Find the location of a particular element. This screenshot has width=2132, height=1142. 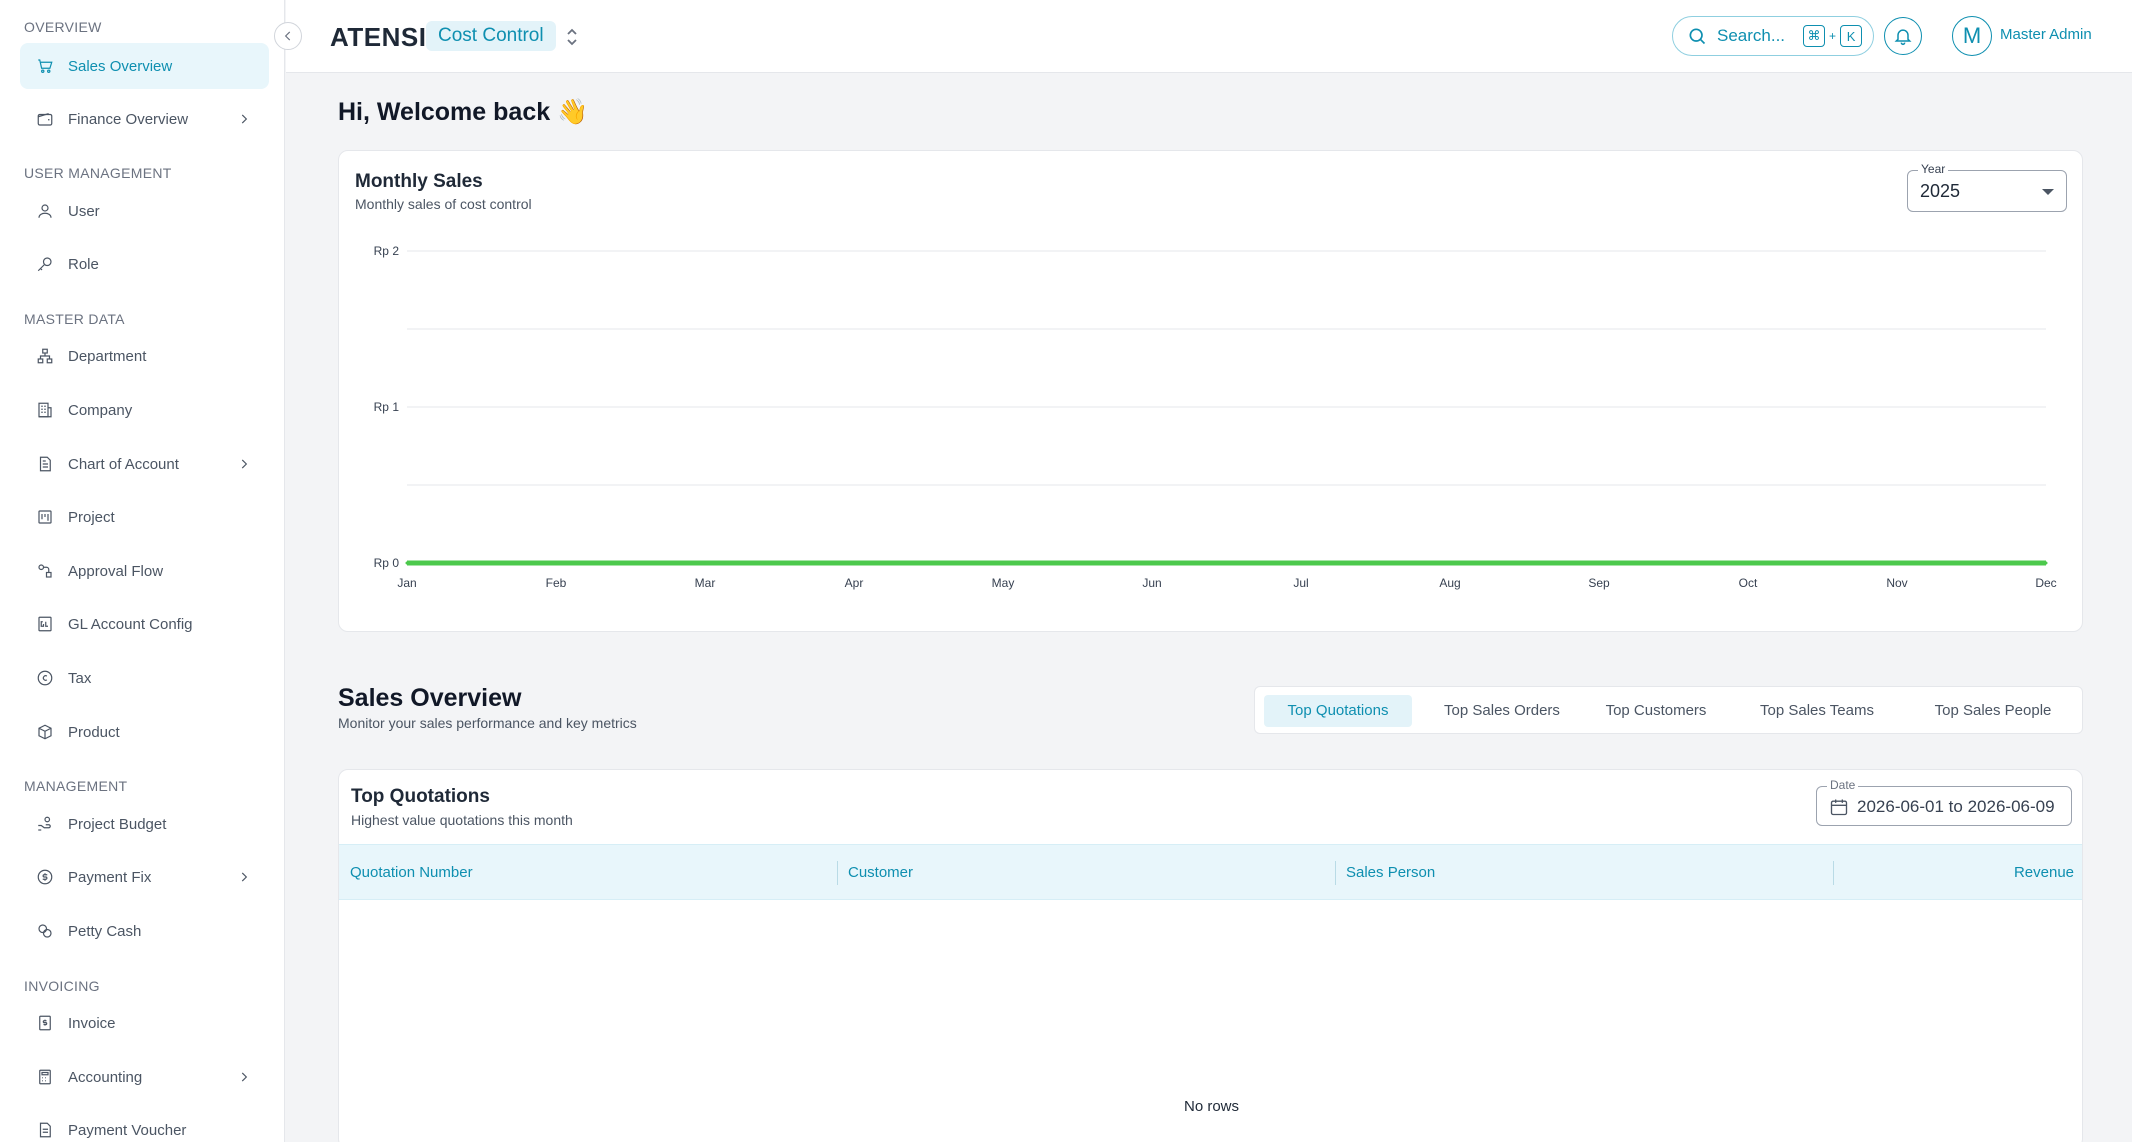

x-tick-label: Nov is located at coordinates (1896, 583).